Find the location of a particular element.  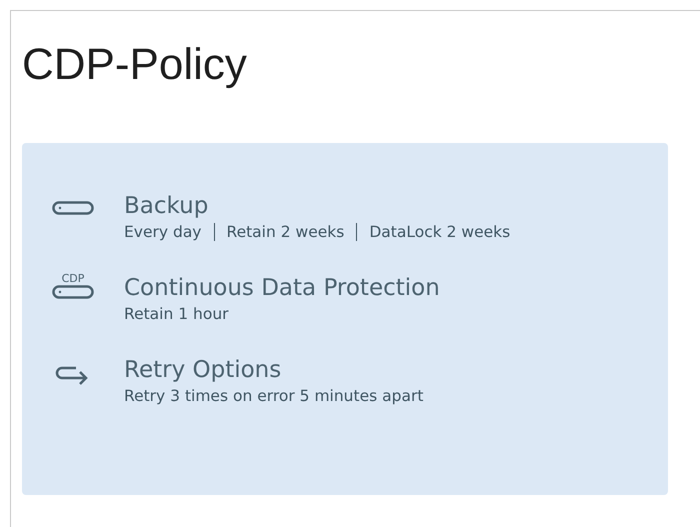

section-detail: Every day is located at coordinates (163, 232).